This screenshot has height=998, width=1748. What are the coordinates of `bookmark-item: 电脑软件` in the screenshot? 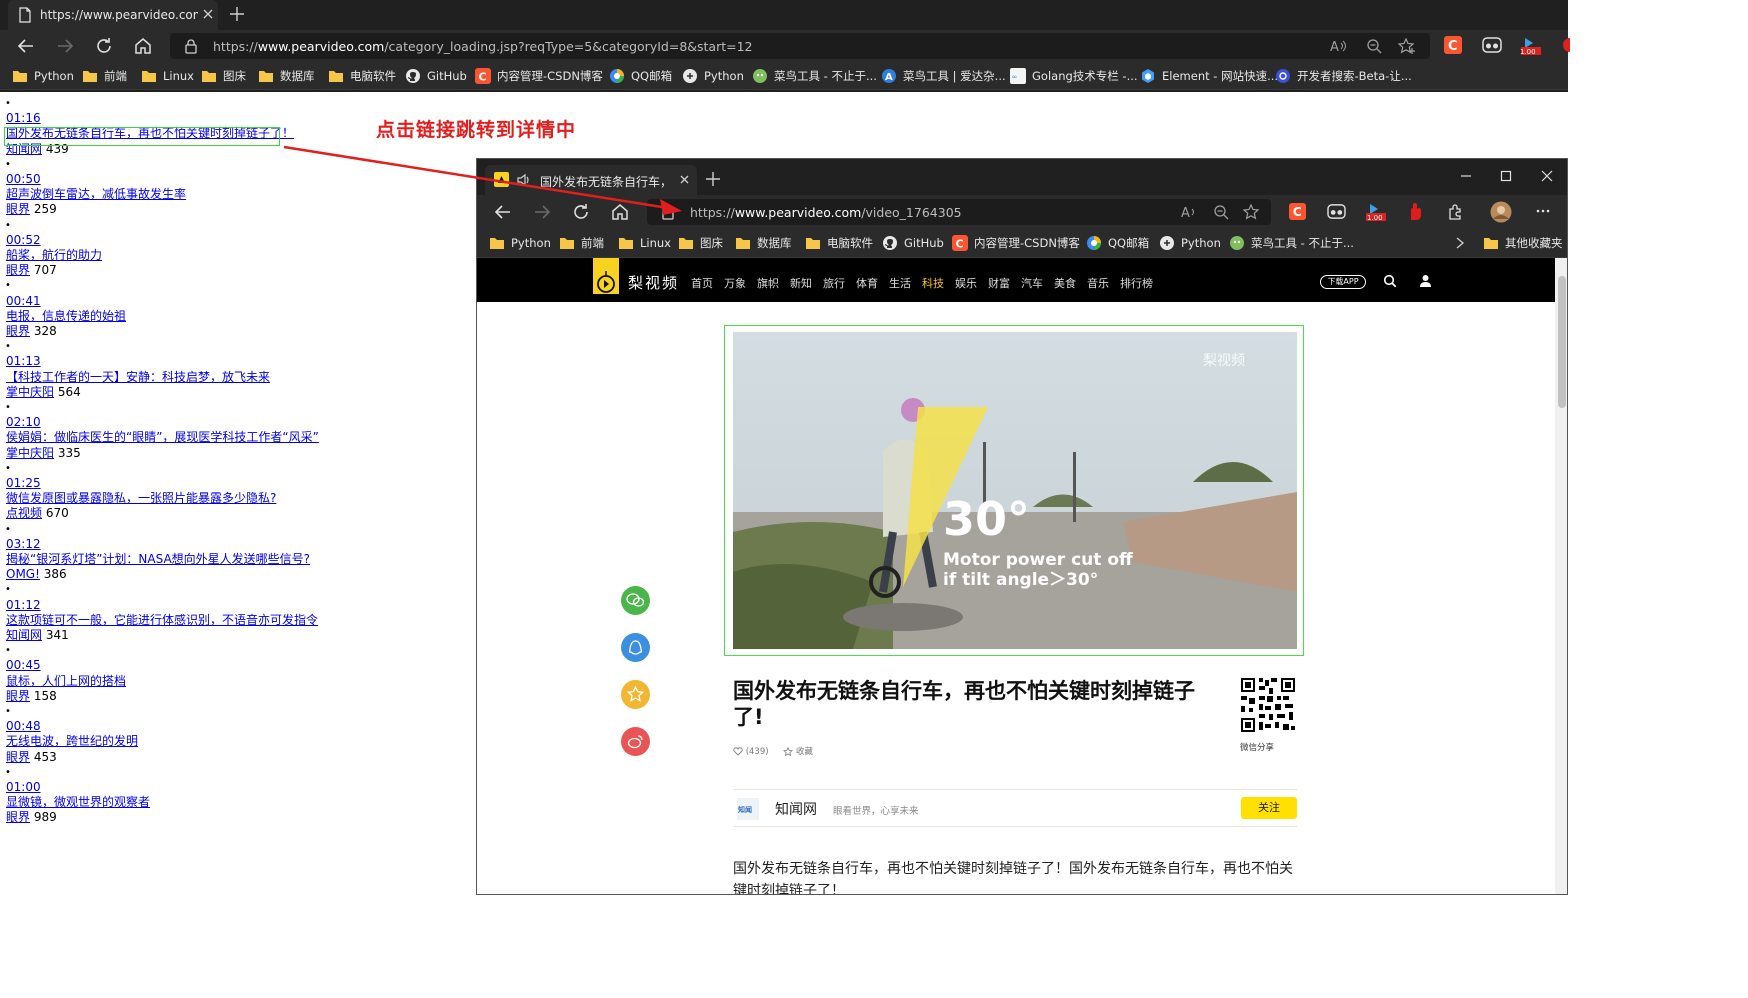 It's located at (839, 243).